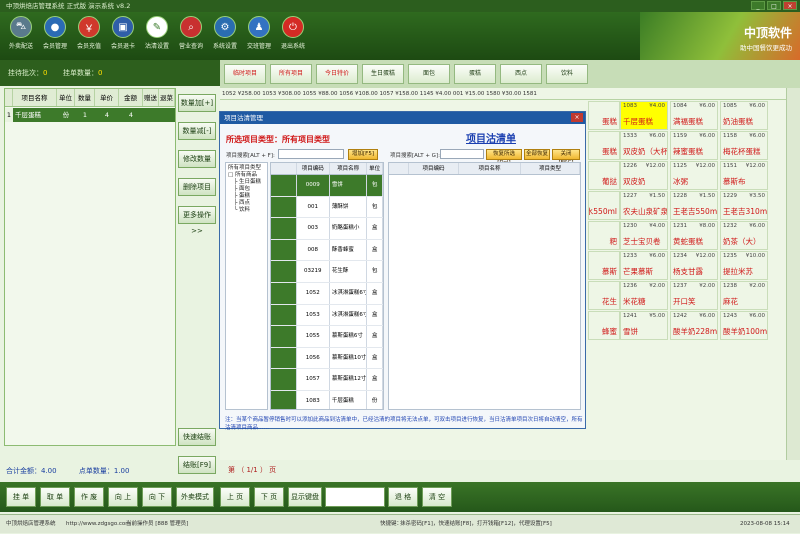 This screenshot has width=800, height=534. Describe the element at coordinates (744, 175) in the screenshot. I see `product-tile: 1151 ¥12.00 慕斯布` at that location.